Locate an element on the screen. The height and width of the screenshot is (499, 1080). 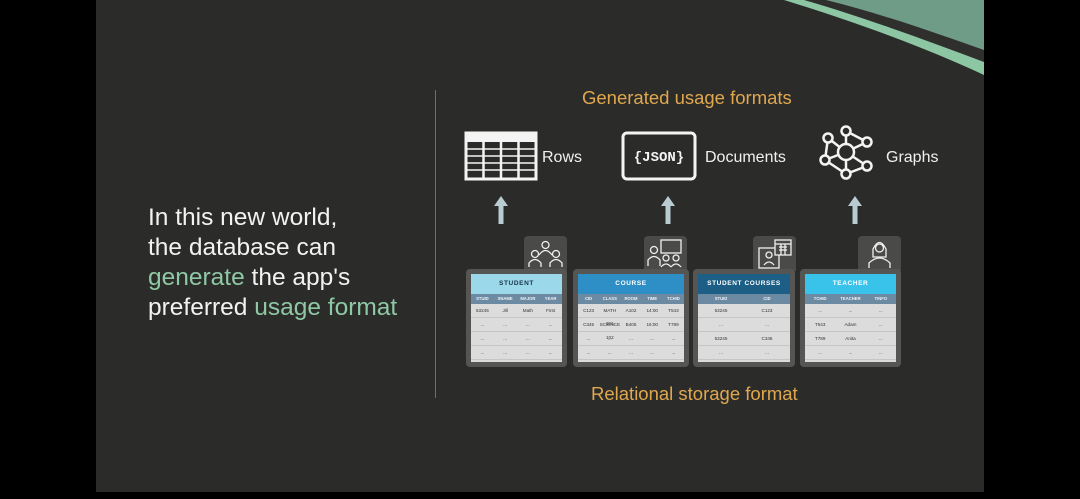
top-heading: Generated usage formats is located at coordinates (687, 97).